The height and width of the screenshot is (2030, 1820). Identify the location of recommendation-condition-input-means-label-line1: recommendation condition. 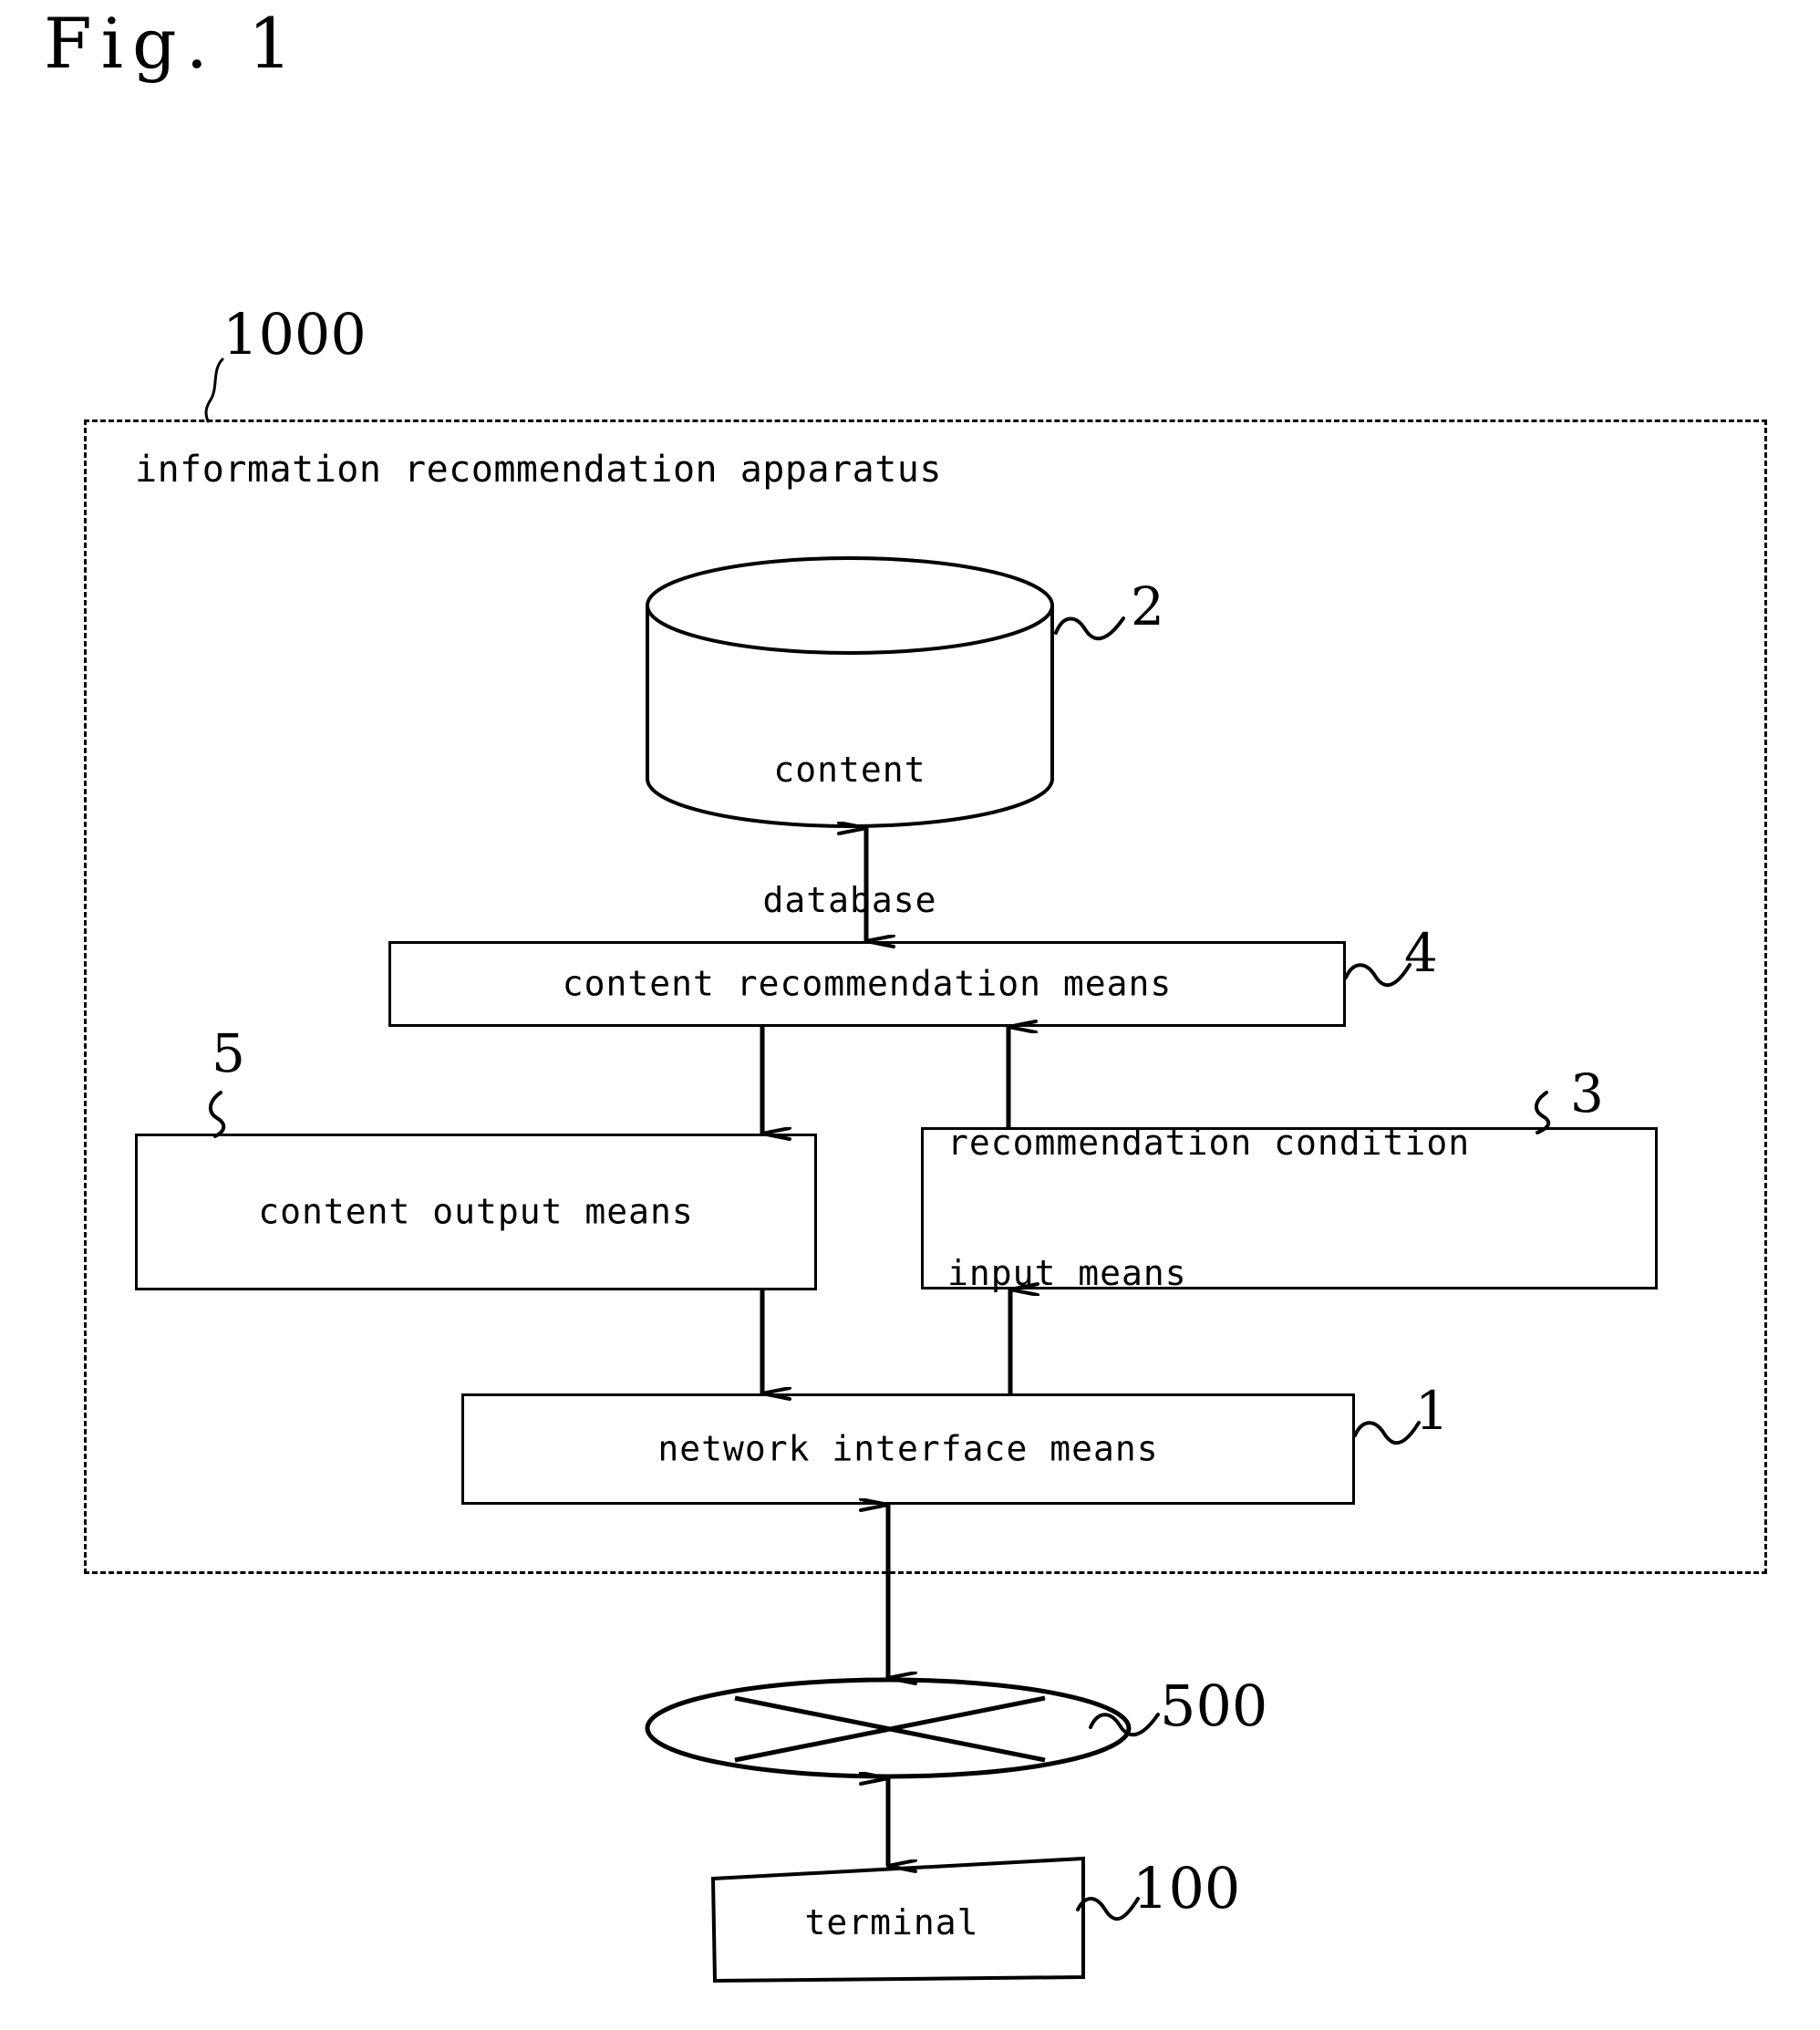
(1209, 1143).